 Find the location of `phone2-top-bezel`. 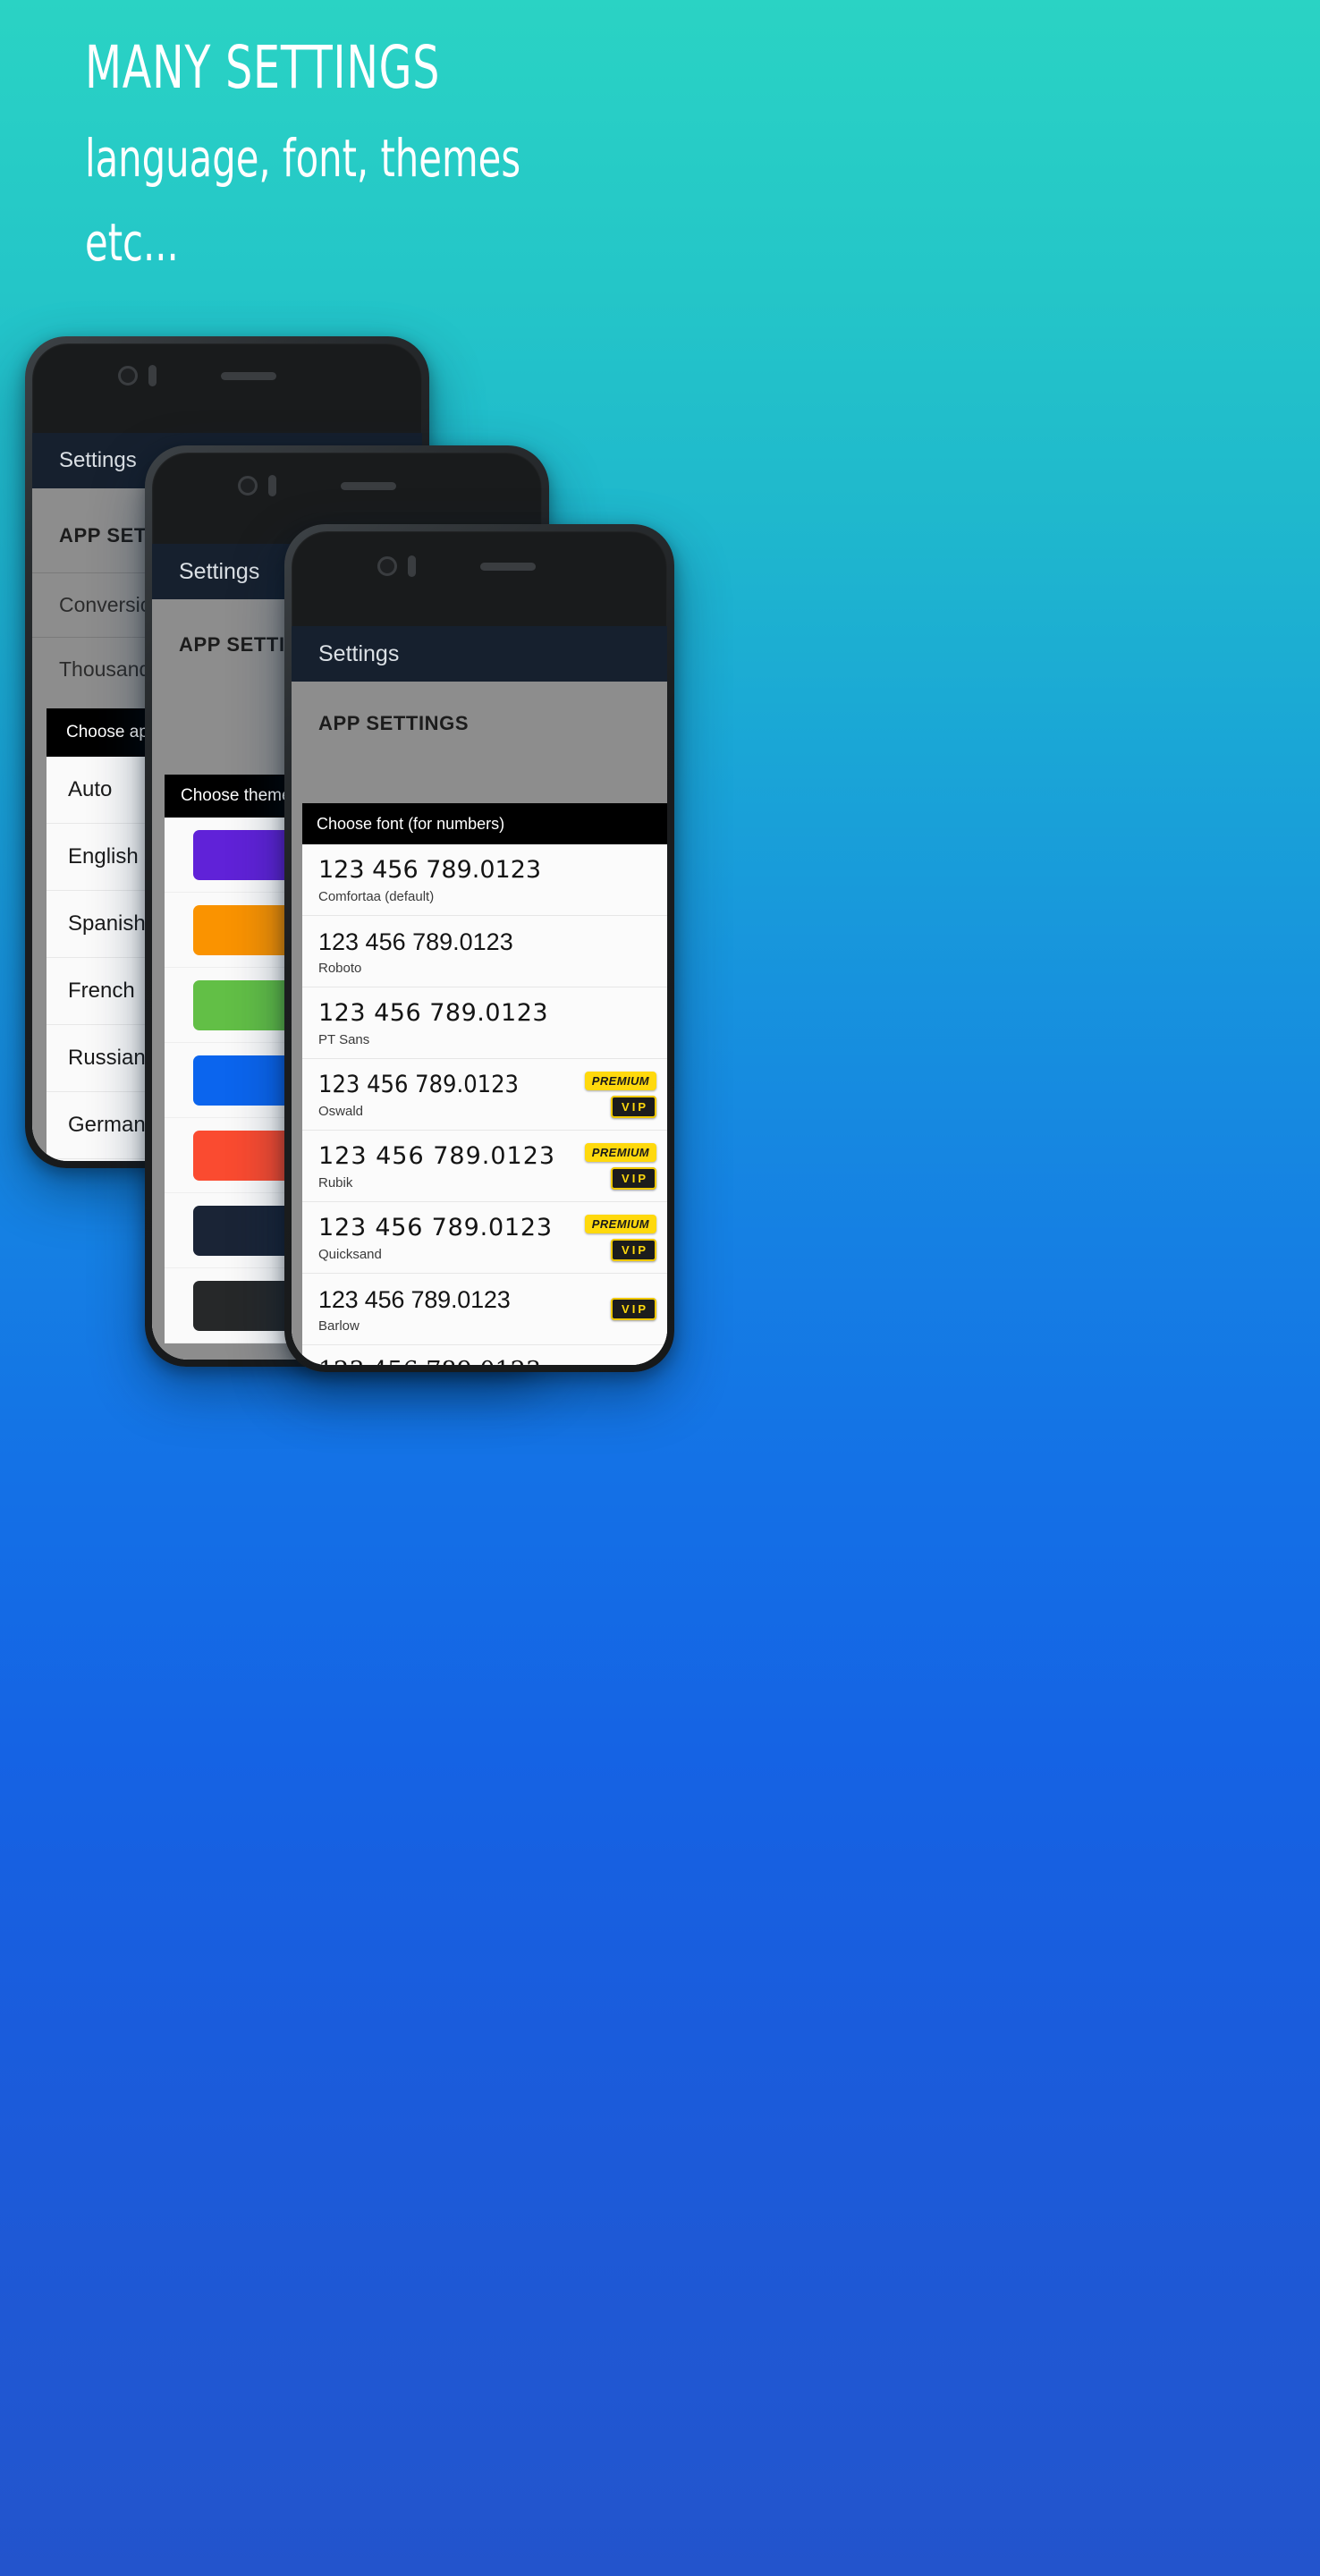

phone2-top-bezel is located at coordinates (347, 486).